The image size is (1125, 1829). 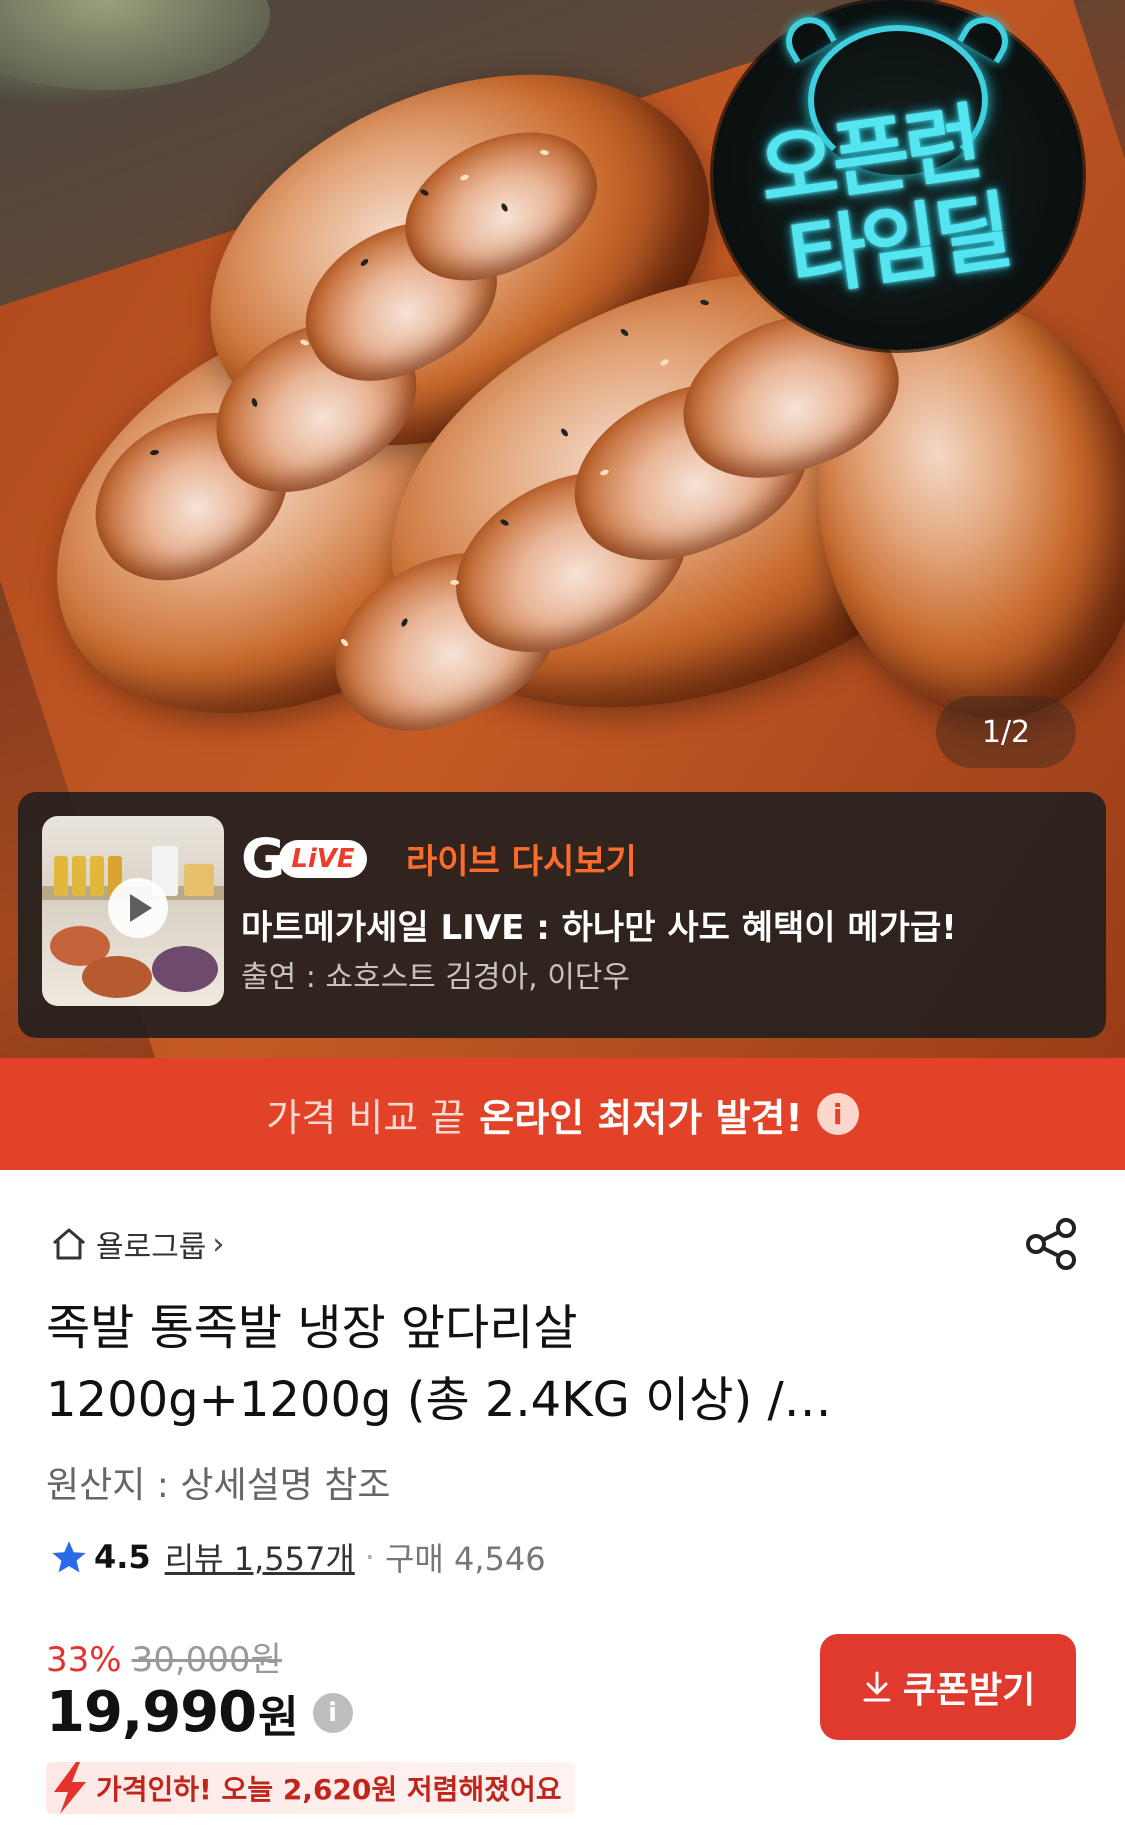 What do you see at coordinates (641, 1117) in the screenshot?
I see `banner-highlight: 온라인 최저가 발견!` at bounding box center [641, 1117].